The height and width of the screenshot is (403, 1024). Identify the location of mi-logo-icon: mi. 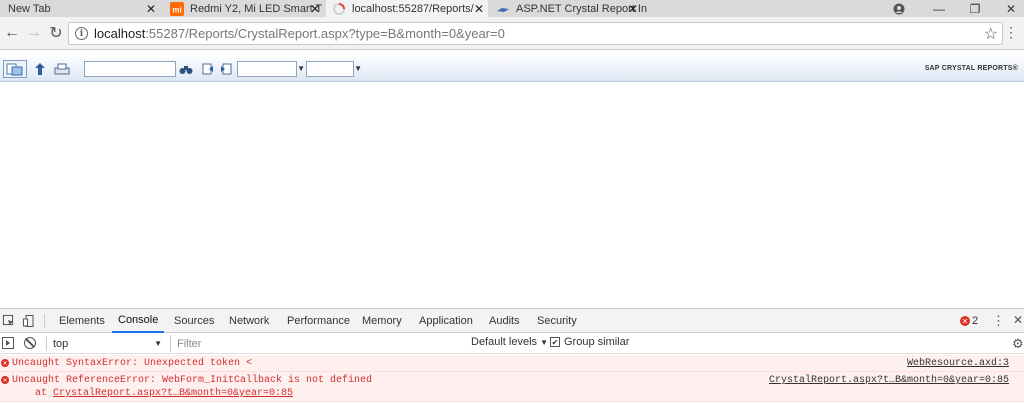
(177, 8).